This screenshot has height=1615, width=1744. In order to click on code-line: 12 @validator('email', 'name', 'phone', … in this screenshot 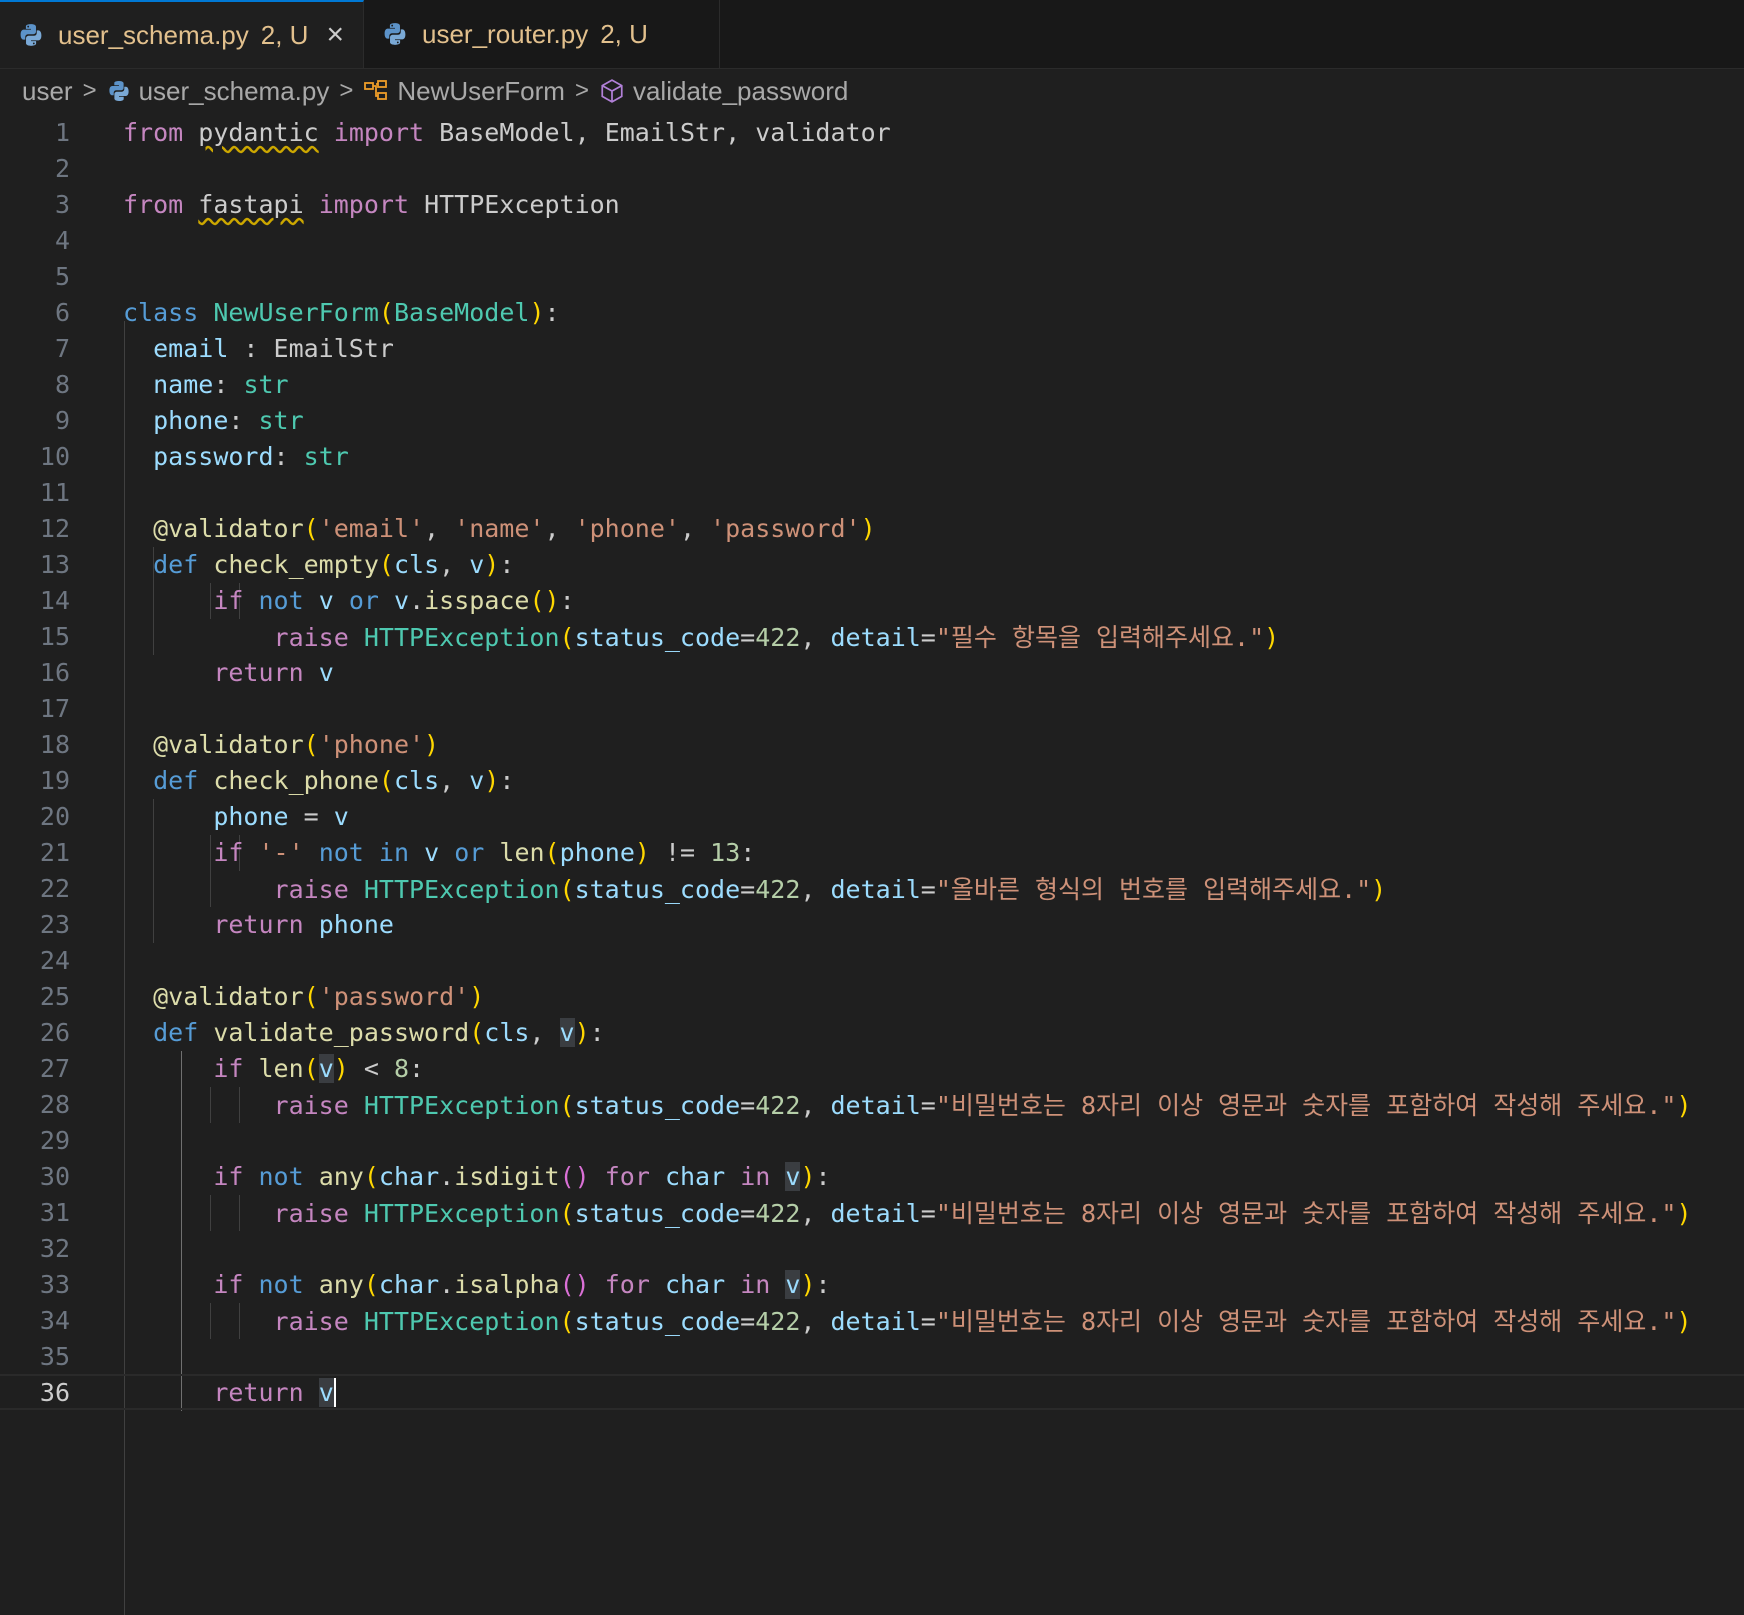, I will do `click(872, 528)`.